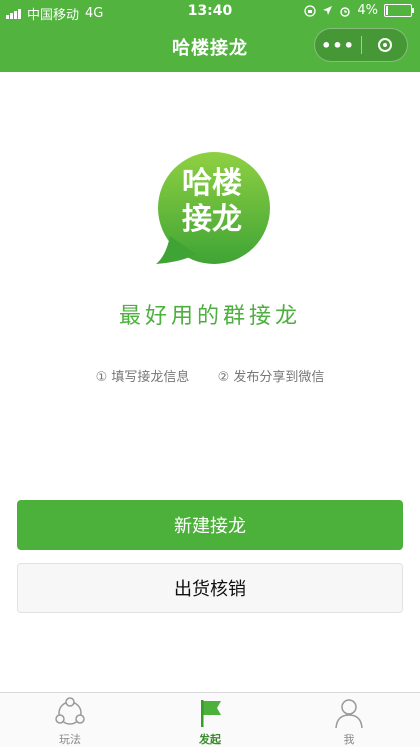 The image size is (420, 747). Describe the element at coordinates (211, 713) in the screenshot. I see `flag-icon` at that location.